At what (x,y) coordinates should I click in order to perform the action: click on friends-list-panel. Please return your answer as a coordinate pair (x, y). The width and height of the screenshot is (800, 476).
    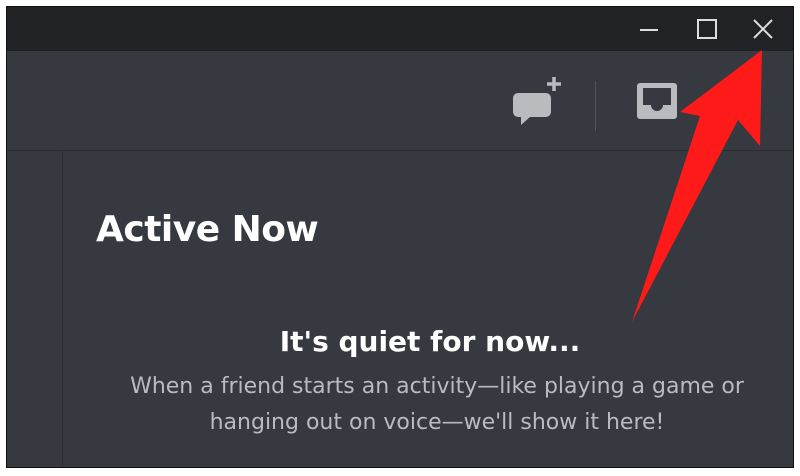
    Looking at the image, I should click on (35, 309).